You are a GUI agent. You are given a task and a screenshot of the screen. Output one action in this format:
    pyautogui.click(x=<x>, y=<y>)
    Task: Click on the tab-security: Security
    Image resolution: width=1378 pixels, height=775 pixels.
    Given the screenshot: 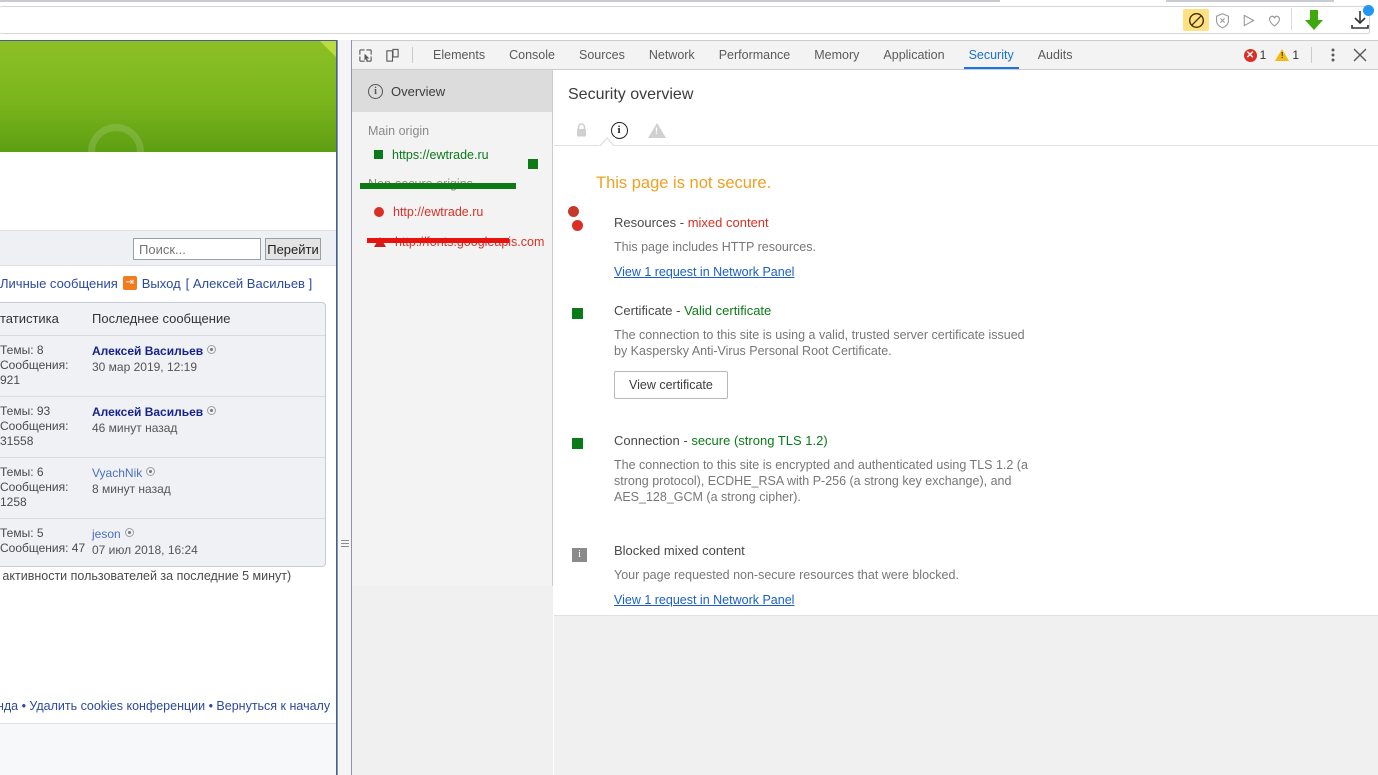 What is the action you would take?
    pyautogui.click(x=991, y=55)
    